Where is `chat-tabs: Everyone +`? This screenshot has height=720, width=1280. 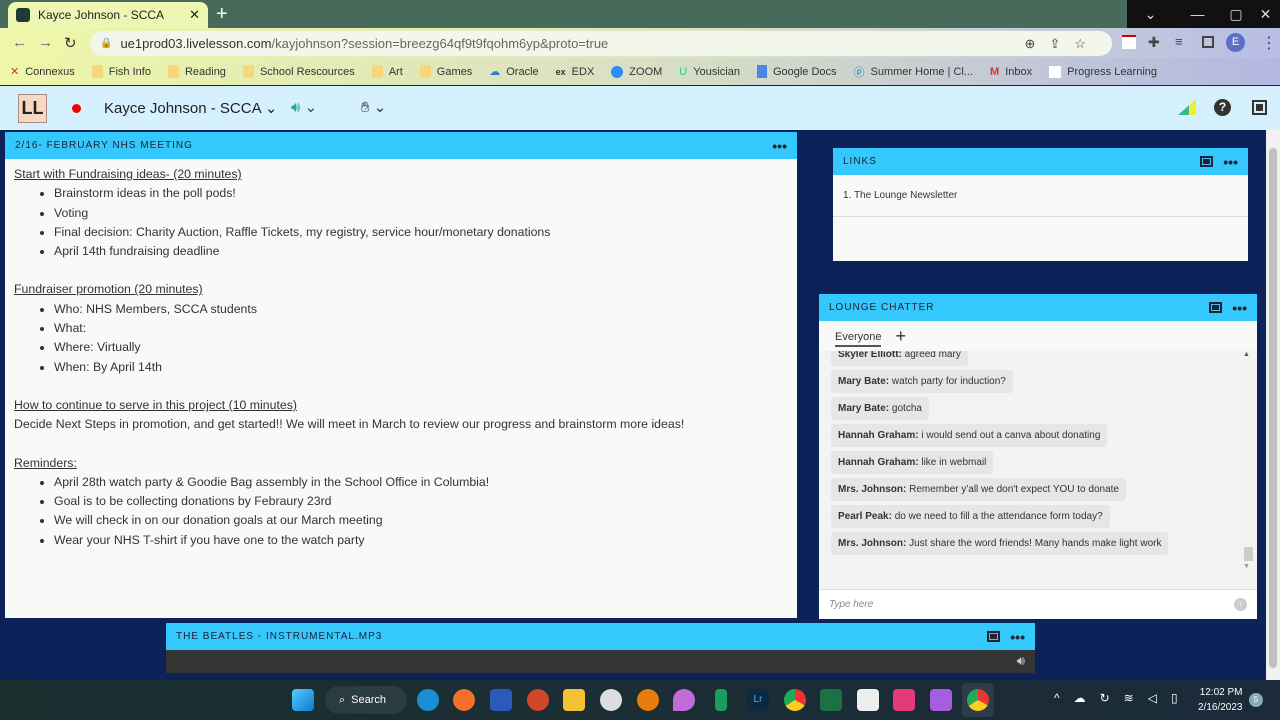 chat-tabs: Everyone + is located at coordinates (1038, 336).